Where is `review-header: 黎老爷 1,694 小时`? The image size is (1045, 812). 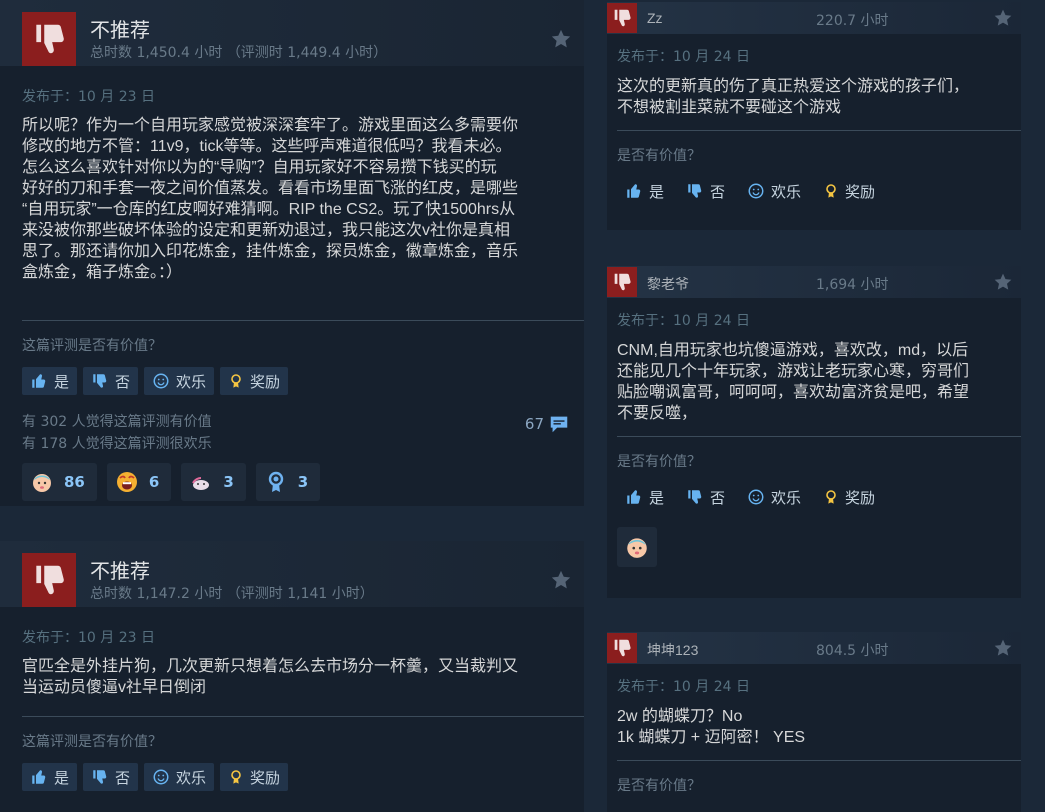 review-header: 黎老爷 1,694 小时 is located at coordinates (814, 282).